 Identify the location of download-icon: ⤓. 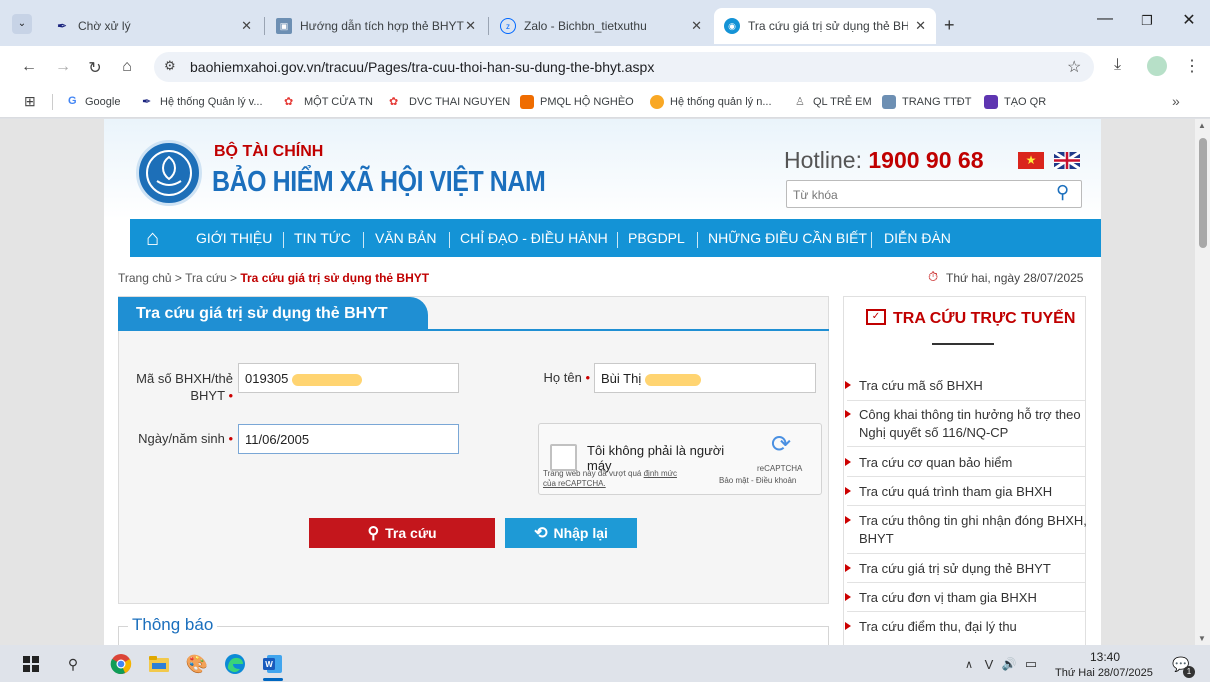
(1117, 65).